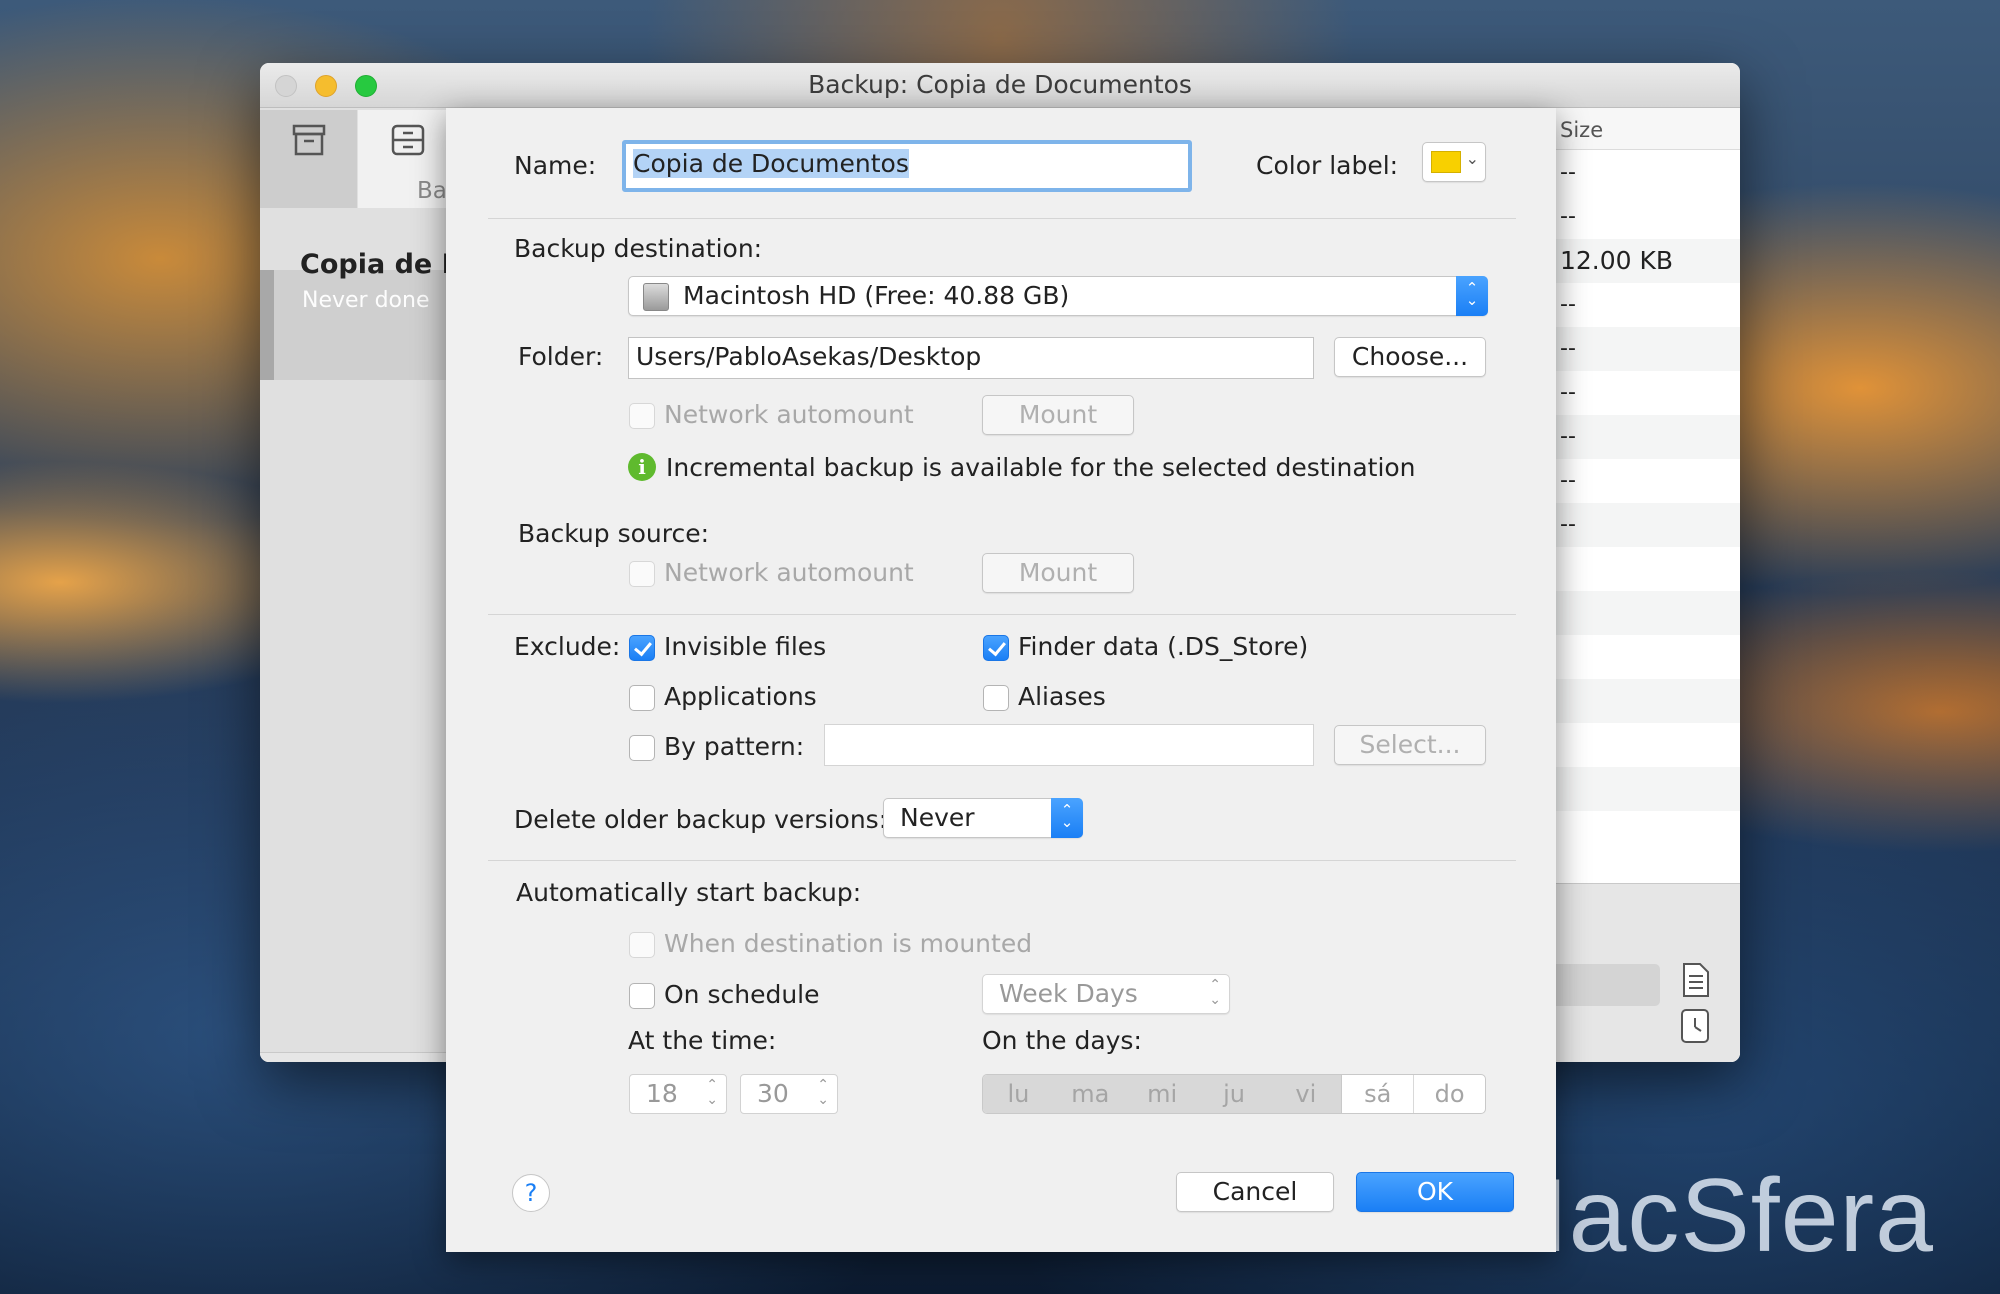  What do you see at coordinates (1648, 261) in the screenshot?
I see `file-row-size: 12.00 KB` at bounding box center [1648, 261].